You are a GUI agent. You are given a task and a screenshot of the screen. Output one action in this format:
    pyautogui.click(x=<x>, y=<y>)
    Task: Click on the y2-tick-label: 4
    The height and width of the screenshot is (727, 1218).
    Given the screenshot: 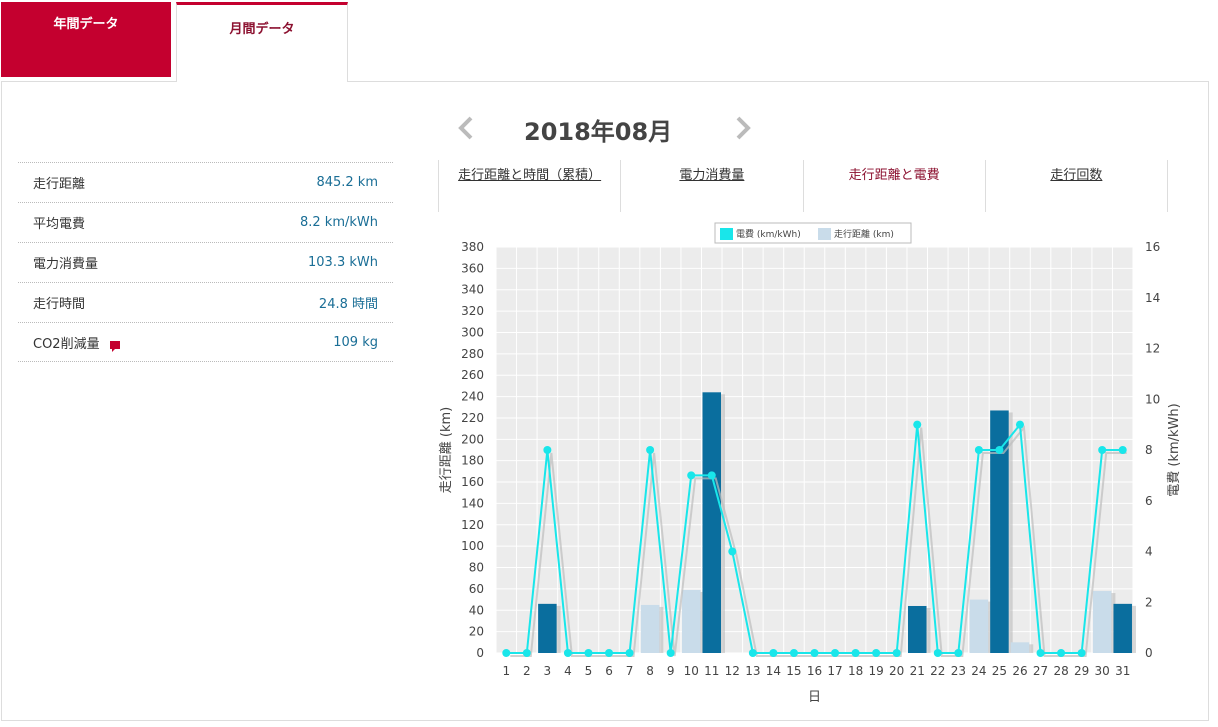 What is the action you would take?
    pyautogui.click(x=1149, y=552)
    